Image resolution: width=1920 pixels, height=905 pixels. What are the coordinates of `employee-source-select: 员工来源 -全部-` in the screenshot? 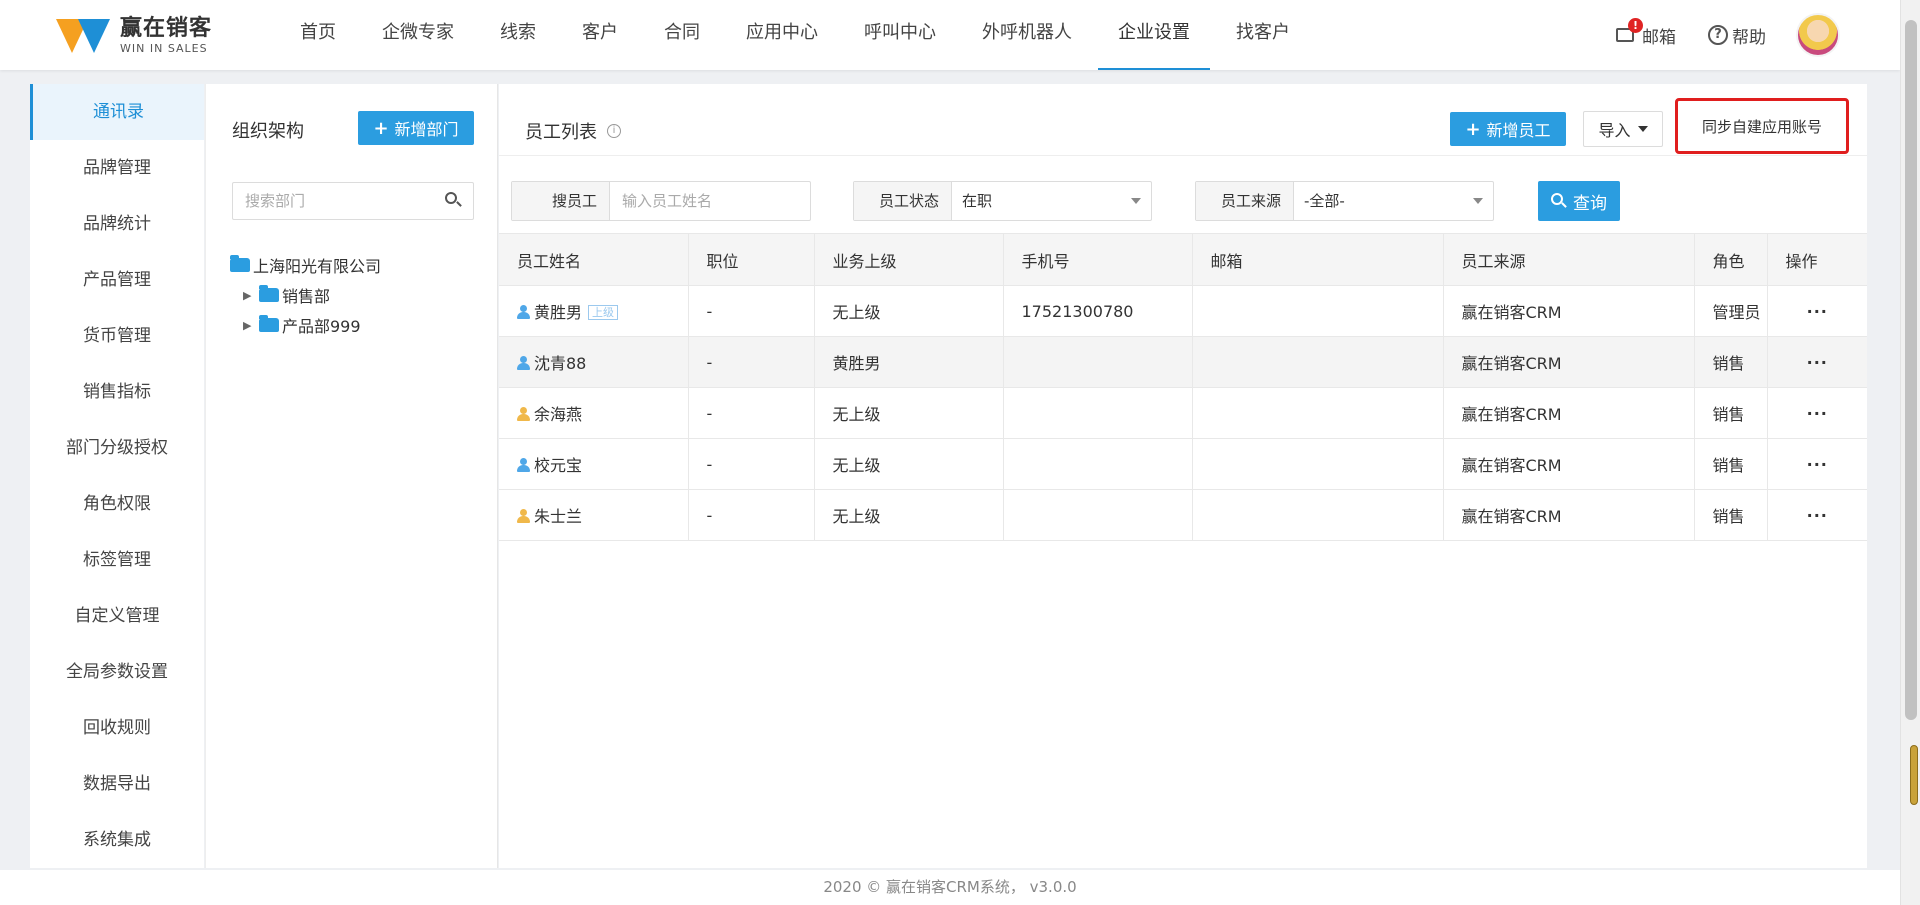 It's located at (1344, 201).